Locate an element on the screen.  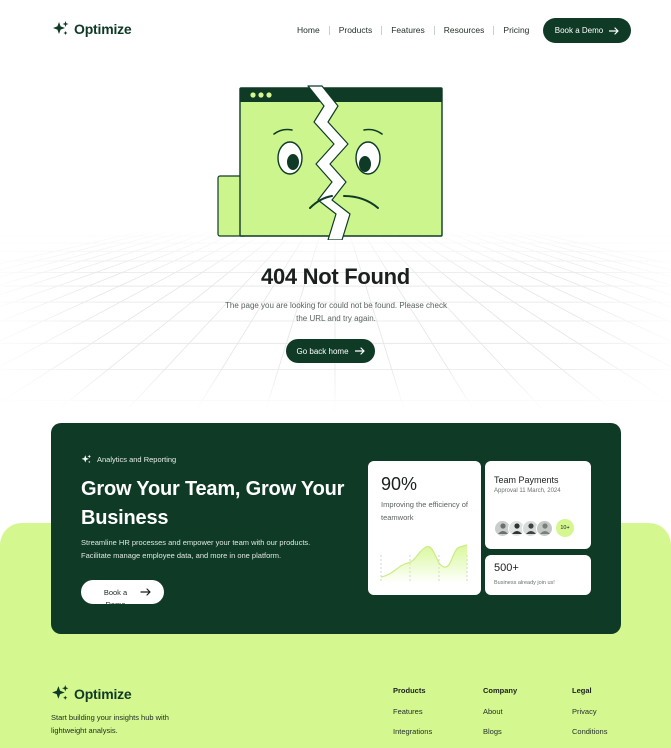
footer-heading: Company is located at coordinates (500, 690).